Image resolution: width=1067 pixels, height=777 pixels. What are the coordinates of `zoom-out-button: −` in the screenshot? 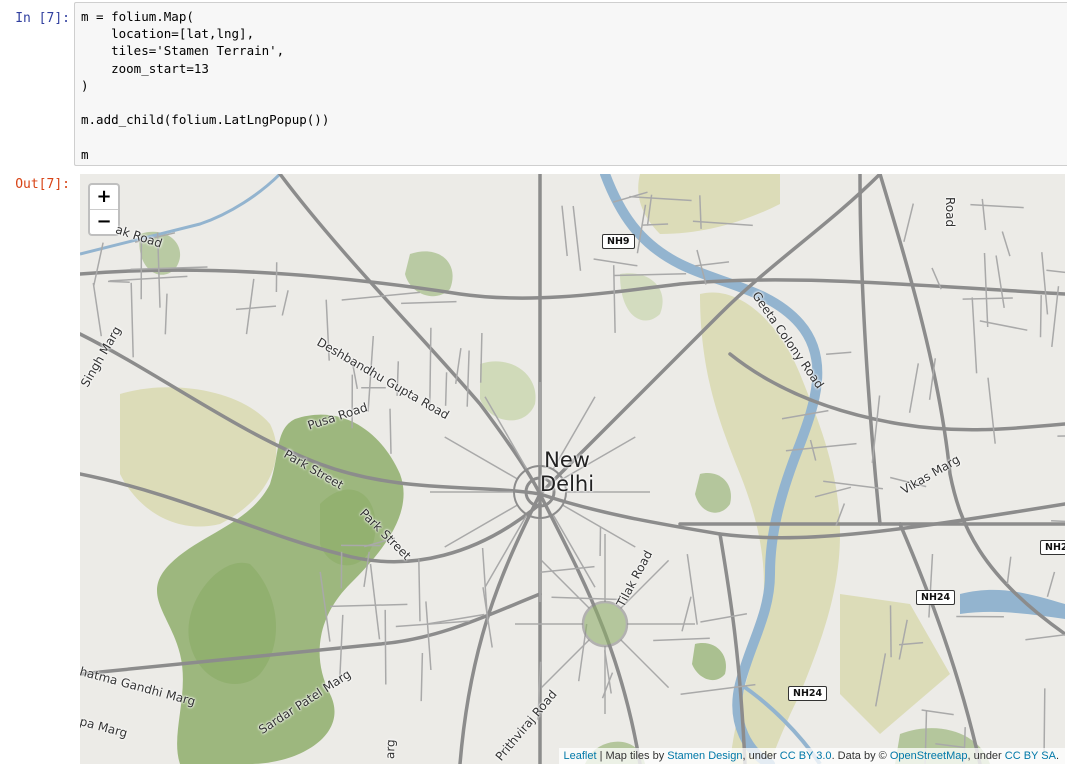 It's located at (104, 222).